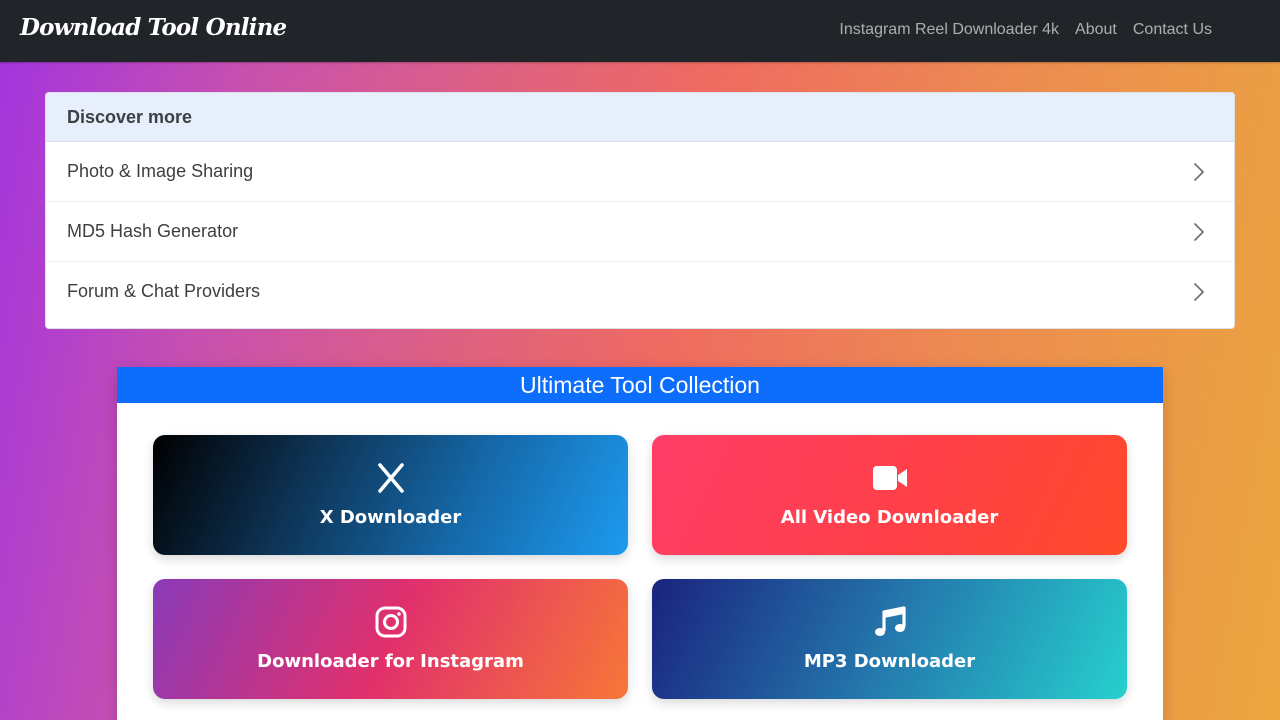 This screenshot has width=1280, height=720. I want to click on discover-item-label: Photo & Image Sharing, so click(160, 171).